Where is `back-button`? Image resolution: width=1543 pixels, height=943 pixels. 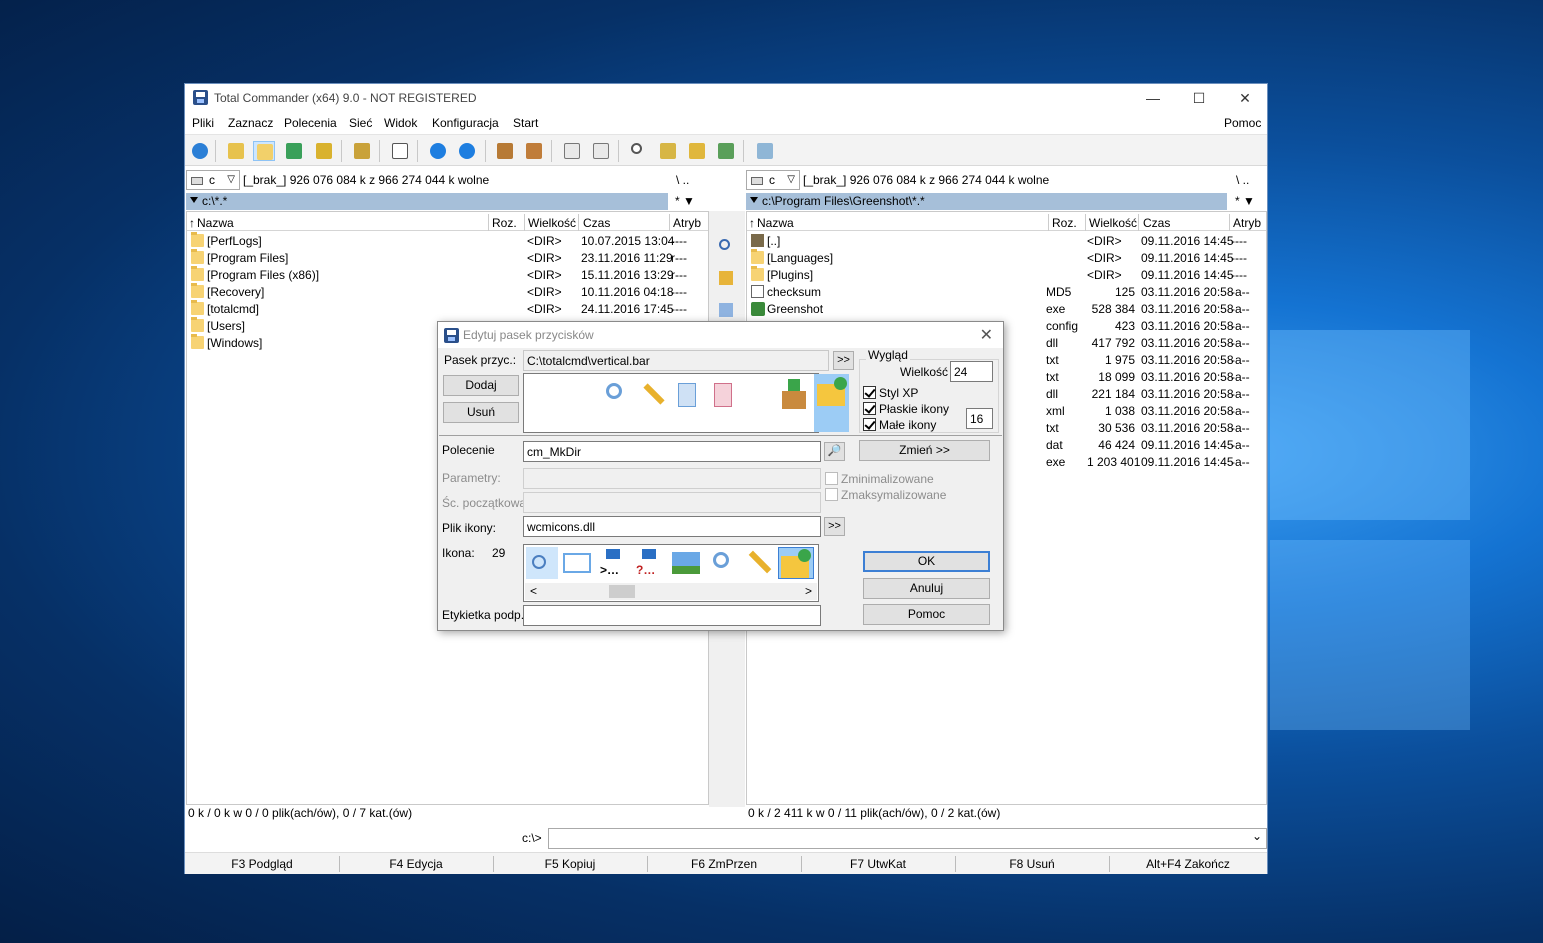
back-button is located at coordinates (438, 151).